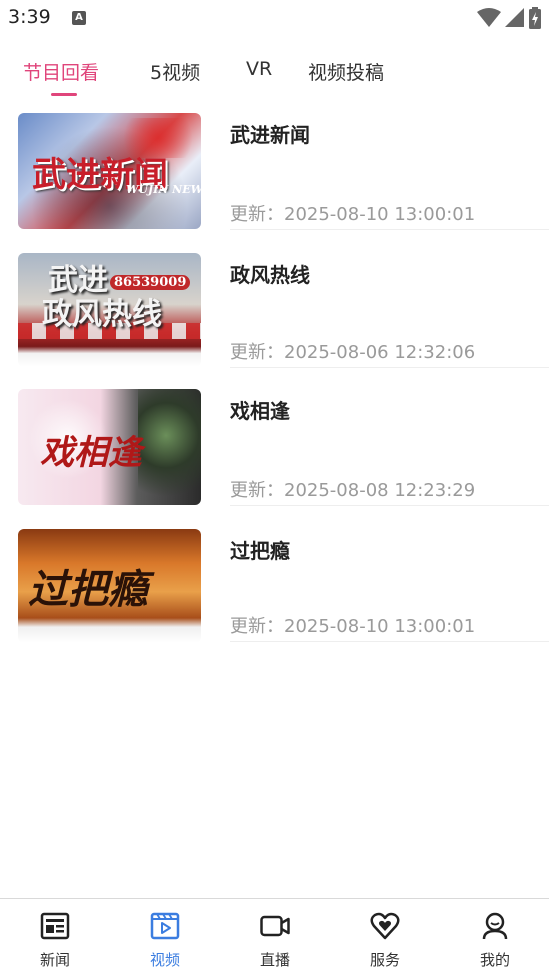 The width and height of the screenshot is (549, 976). I want to click on bottom-navigation: 新闻 视频 直播 服务 我的, so click(274, 937).